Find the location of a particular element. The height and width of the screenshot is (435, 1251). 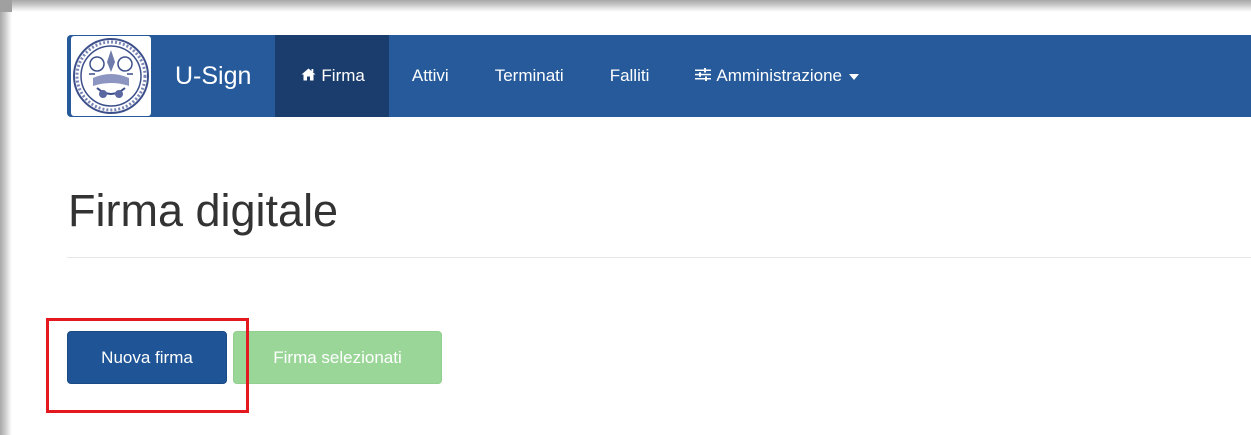

caret-down-icon is located at coordinates (854, 77).